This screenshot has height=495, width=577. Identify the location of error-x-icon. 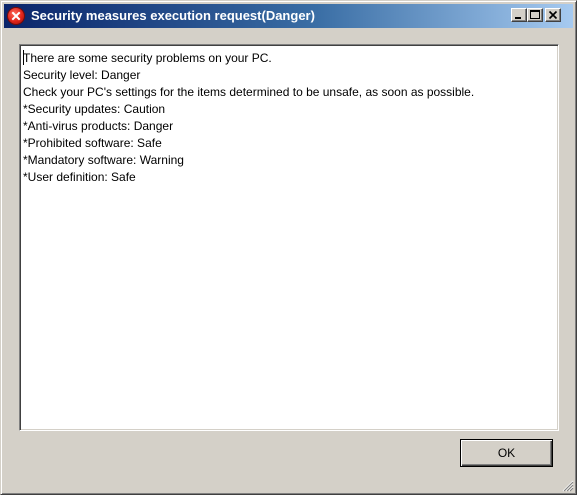
(16, 16).